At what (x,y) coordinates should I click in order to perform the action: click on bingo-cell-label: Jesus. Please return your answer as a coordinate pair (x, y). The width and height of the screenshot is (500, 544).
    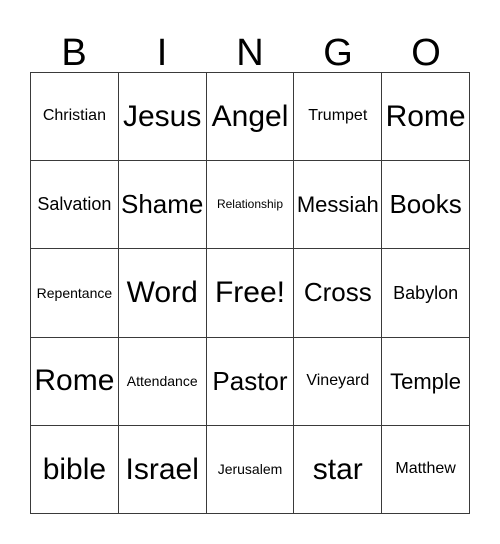
    Looking at the image, I should click on (162, 116).